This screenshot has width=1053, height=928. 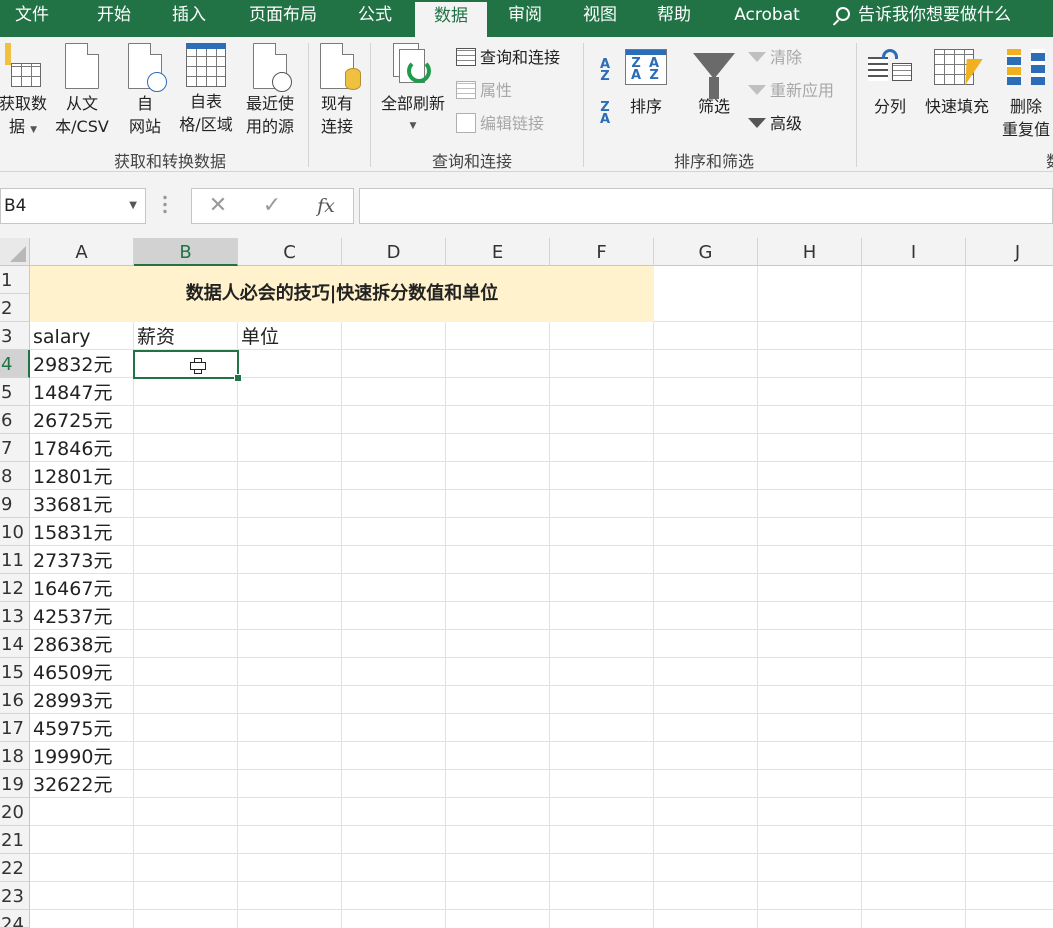 I want to click on reapply-button: 重新应用, so click(x=791, y=91).